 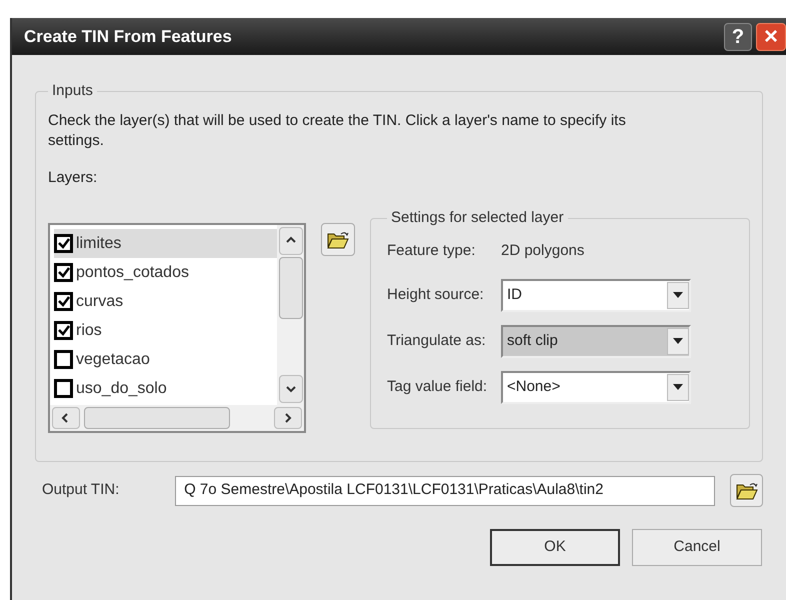 What do you see at coordinates (165, 388) in the screenshot?
I see `layer-item: uso_do_solo` at bounding box center [165, 388].